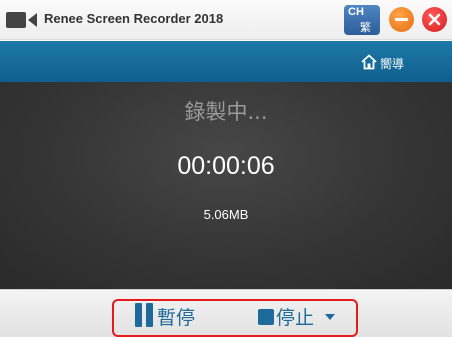  Describe the element at coordinates (365, 28) in the screenshot. I see `language-char: 繁` at that location.